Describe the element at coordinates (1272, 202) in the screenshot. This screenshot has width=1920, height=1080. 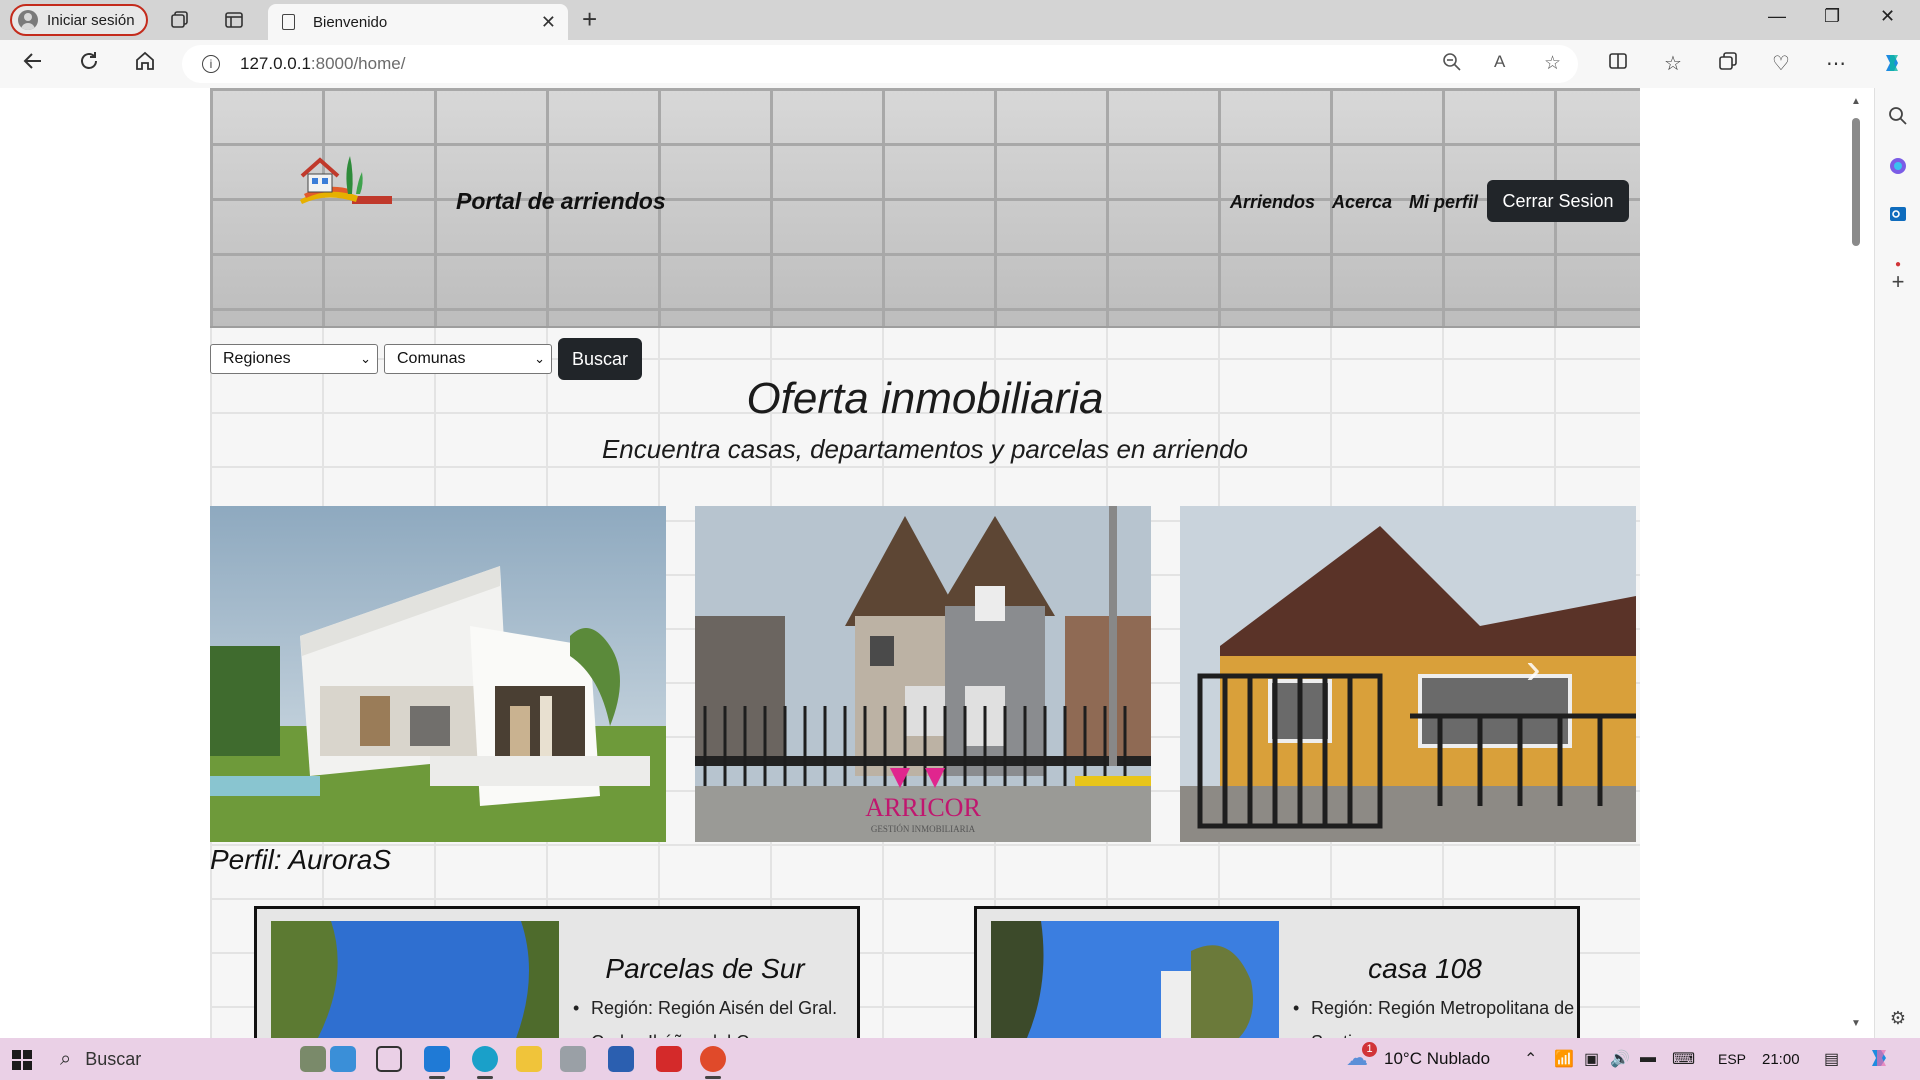
I see `nav-link-arriendos: Arriendos` at that location.